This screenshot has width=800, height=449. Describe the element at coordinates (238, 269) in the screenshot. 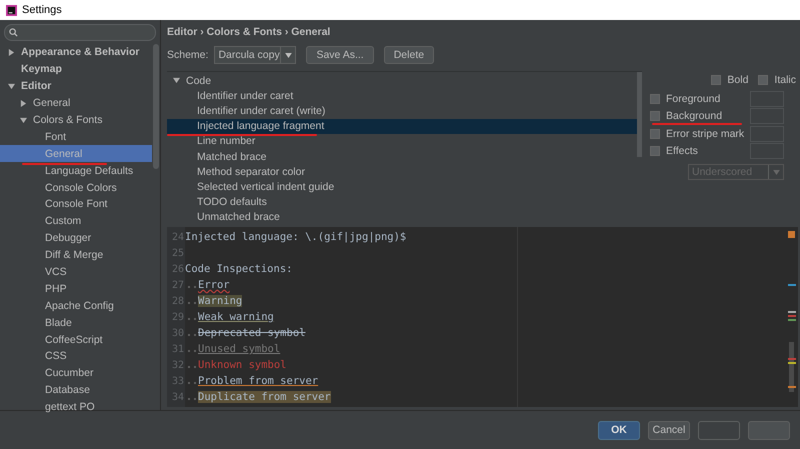

I see `code-text: Code Inspections:` at that location.